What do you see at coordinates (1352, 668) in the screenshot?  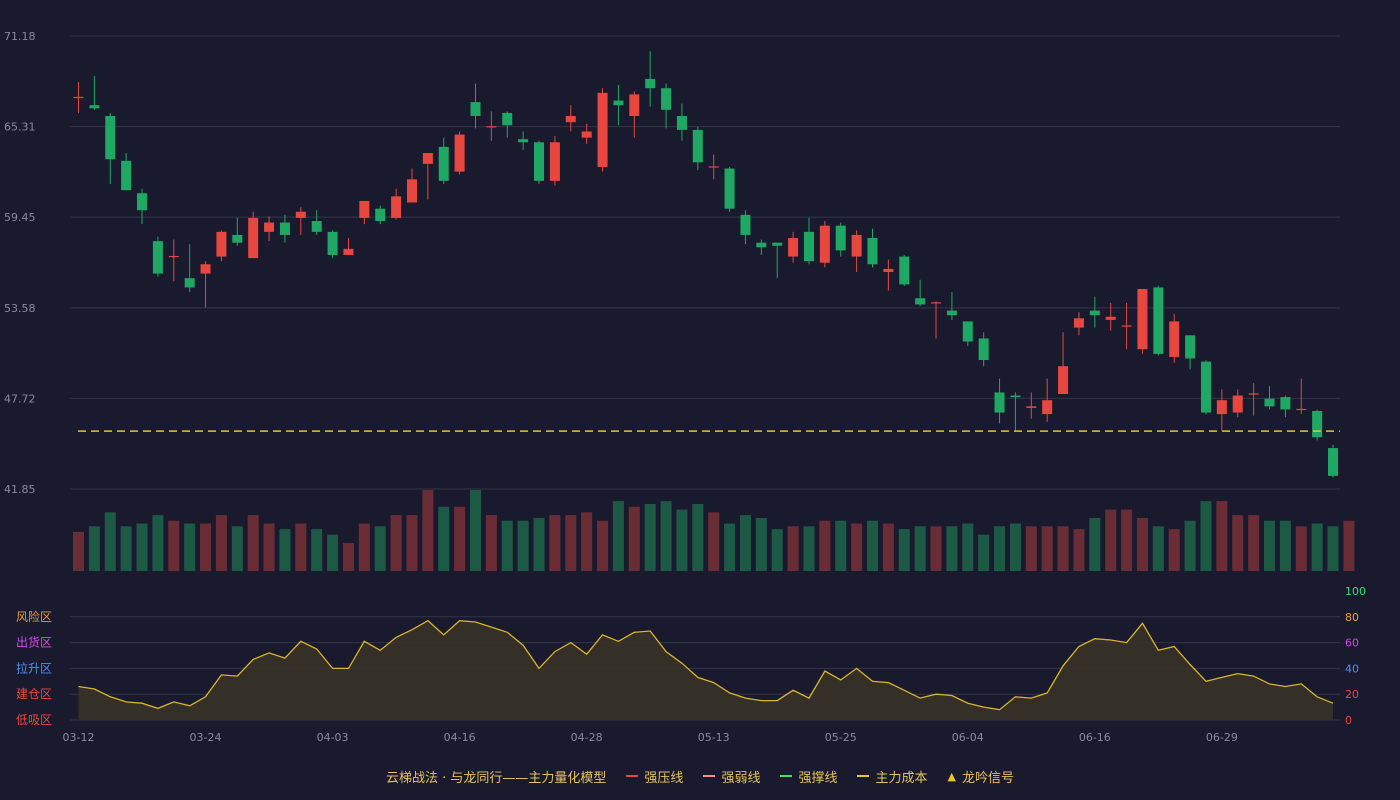 I see `oscillator-tick-label: 40` at bounding box center [1352, 668].